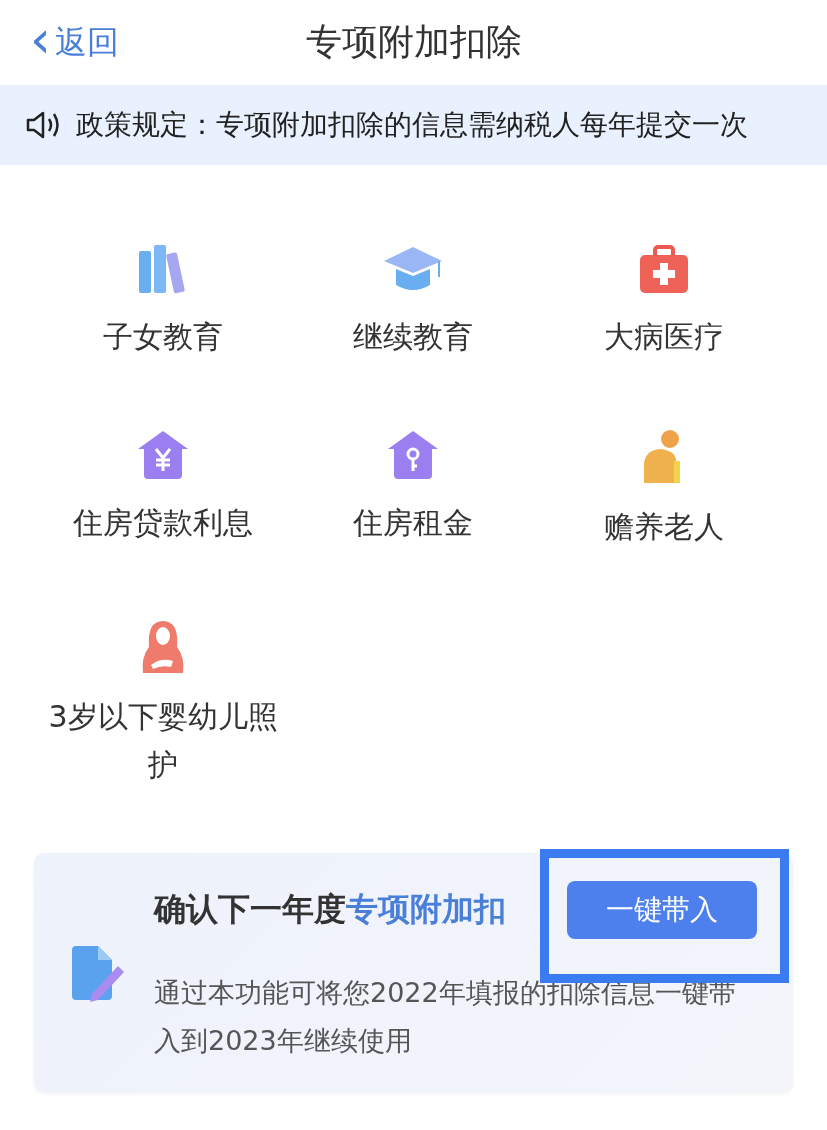  What do you see at coordinates (163, 741) in the screenshot?
I see `category-label: 3岁以下婴幼儿照护` at bounding box center [163, 741].